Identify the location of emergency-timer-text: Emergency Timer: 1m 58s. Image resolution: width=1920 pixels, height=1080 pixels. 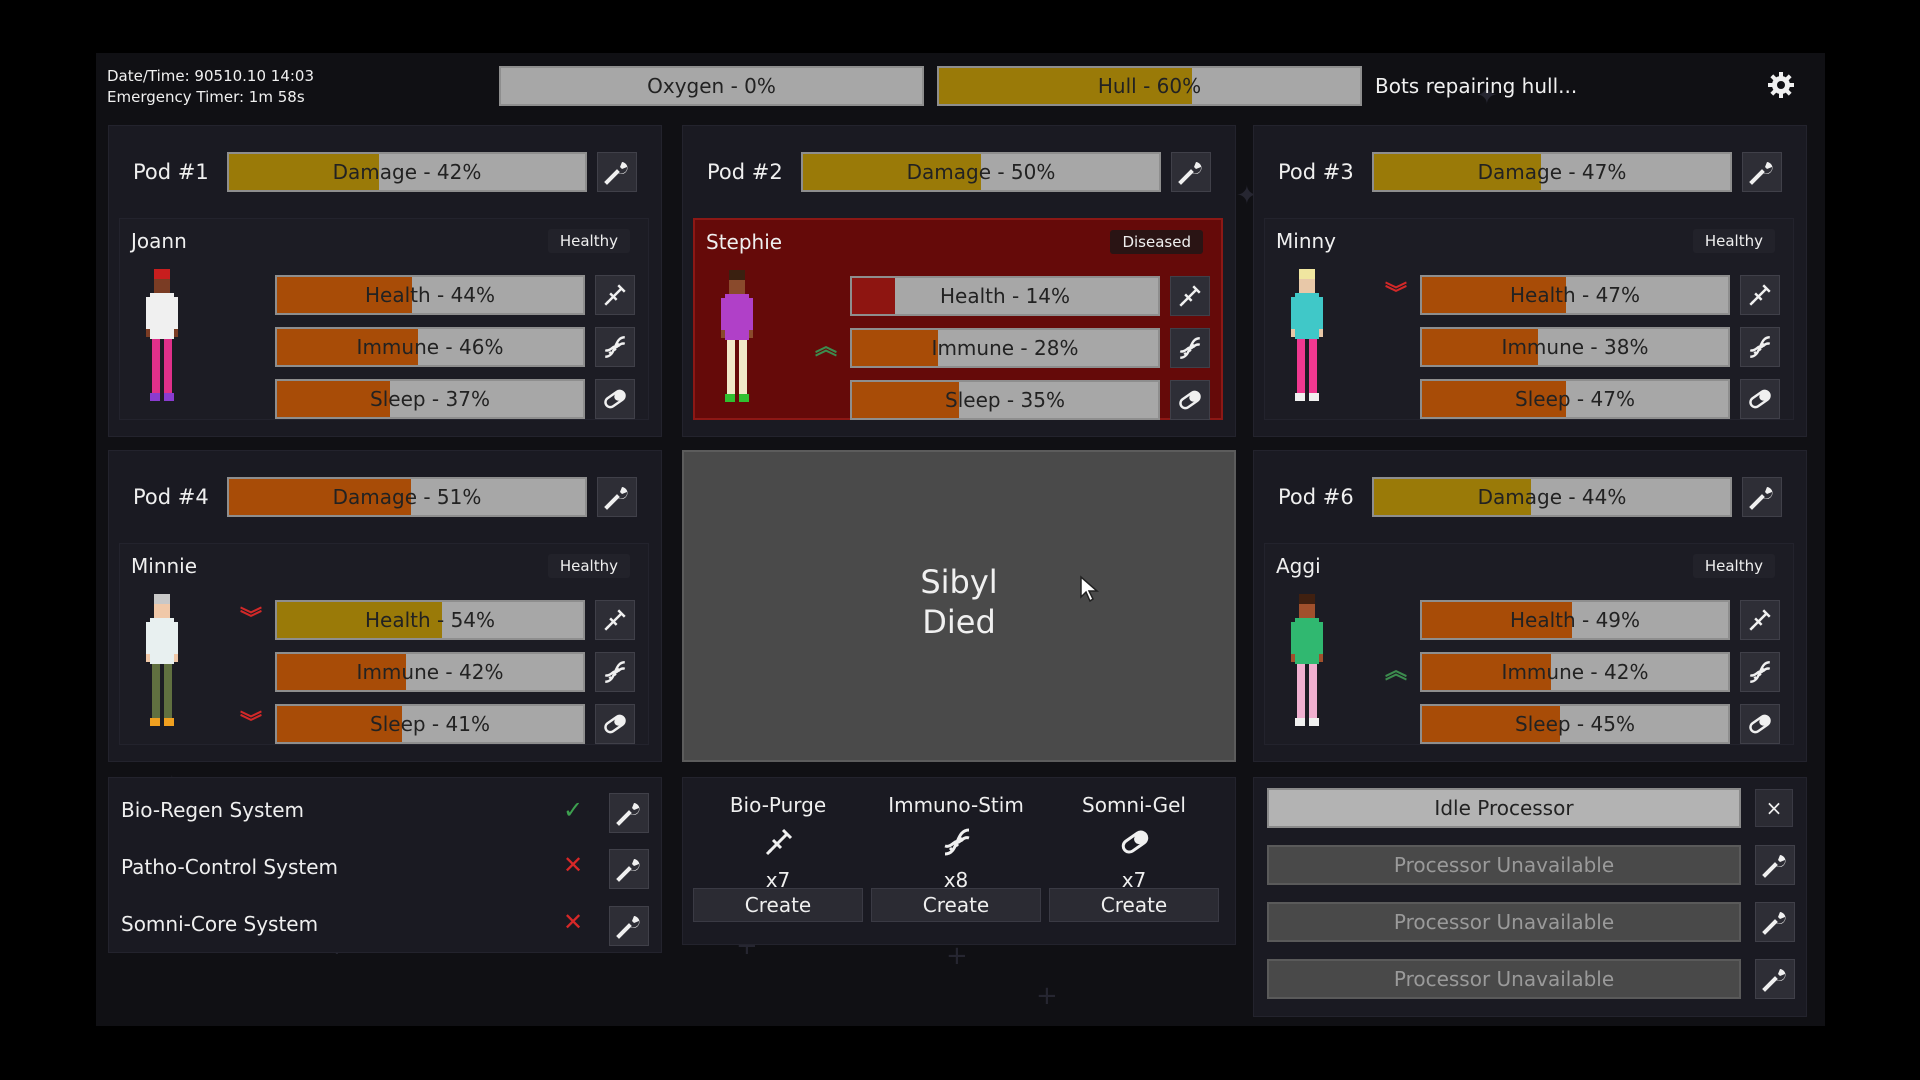
(206, 97).